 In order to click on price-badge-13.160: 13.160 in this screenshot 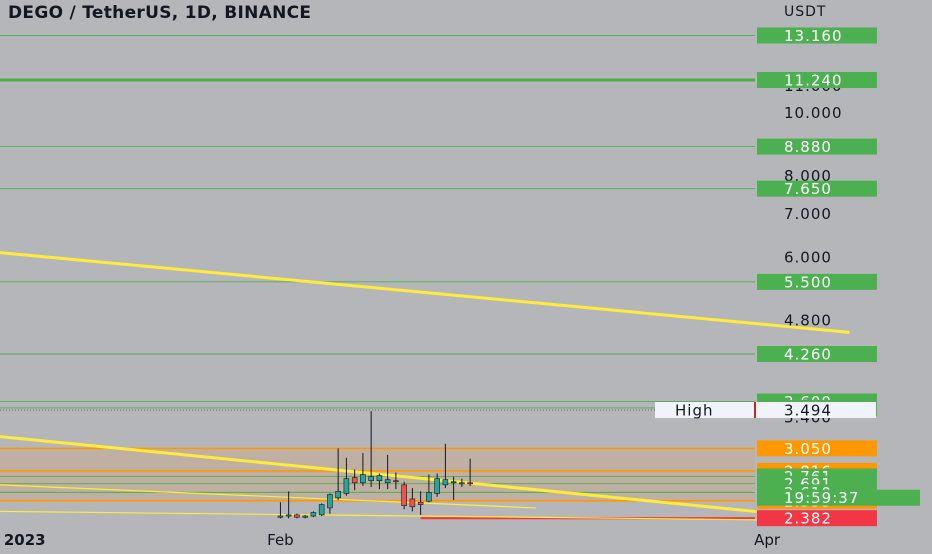, I will do `click(817, 36)`.